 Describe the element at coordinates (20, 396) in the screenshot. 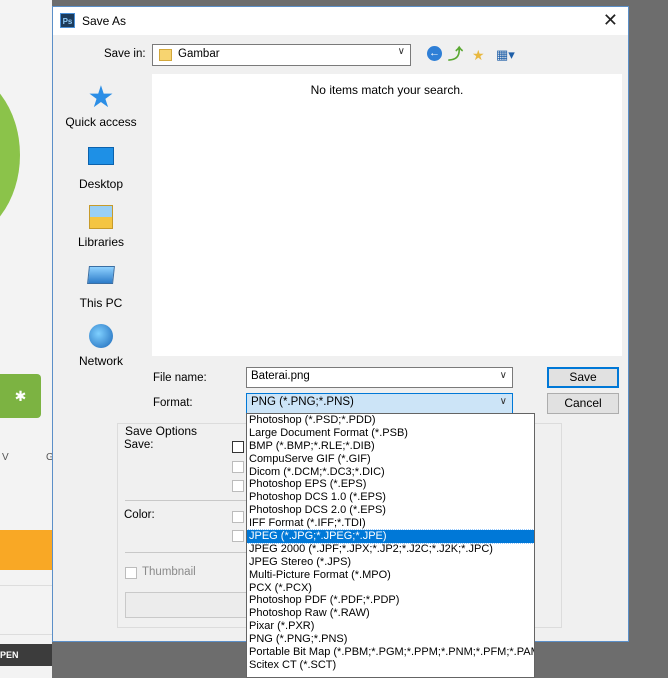

I see `bluetooth-icon: ✱` at that location.